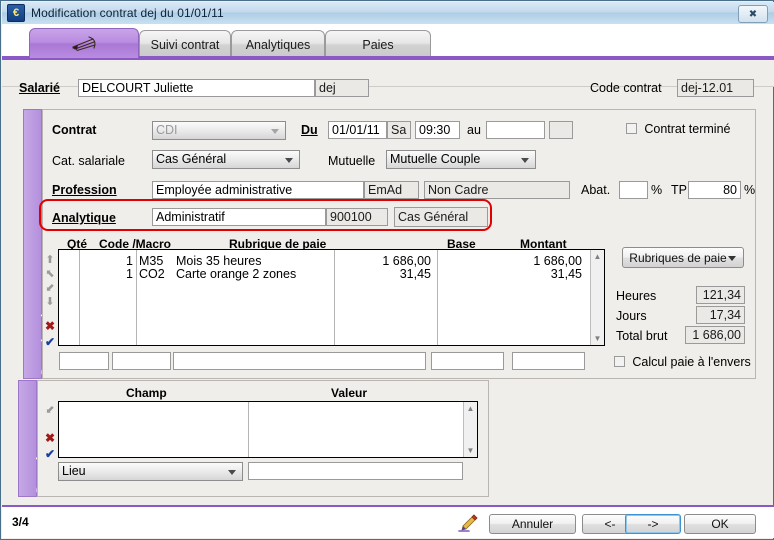  I want to click on grid-vertical-scrollbar: ▲ ▼, so click(597, 297).